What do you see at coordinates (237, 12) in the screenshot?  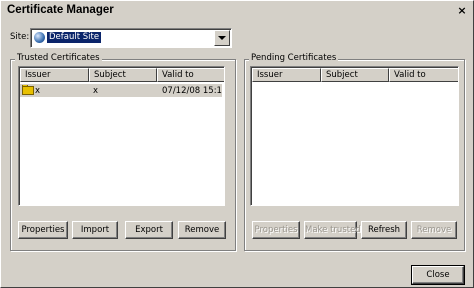 I see `title-bar: Certificate Manager ×` at bounding box center [237, 12].